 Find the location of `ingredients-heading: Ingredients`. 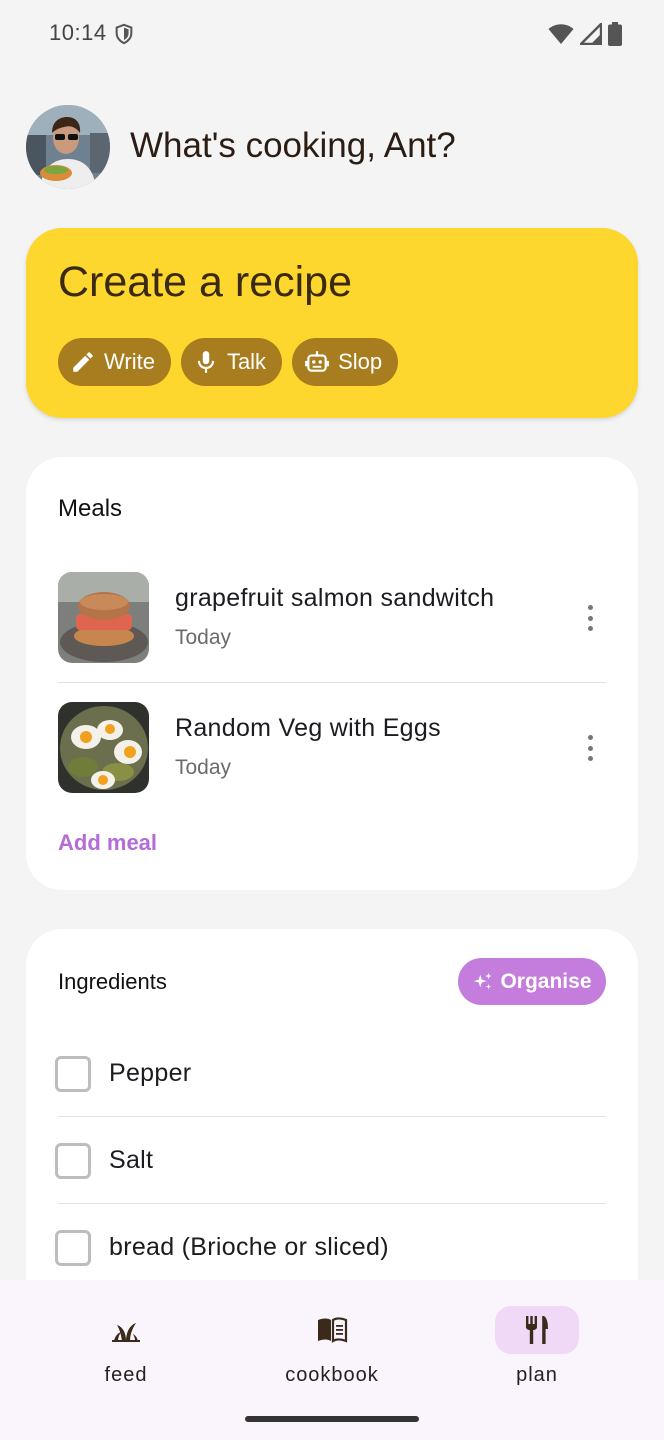

ingredients-heading: Ingredients is located at coordinates (112, 981).